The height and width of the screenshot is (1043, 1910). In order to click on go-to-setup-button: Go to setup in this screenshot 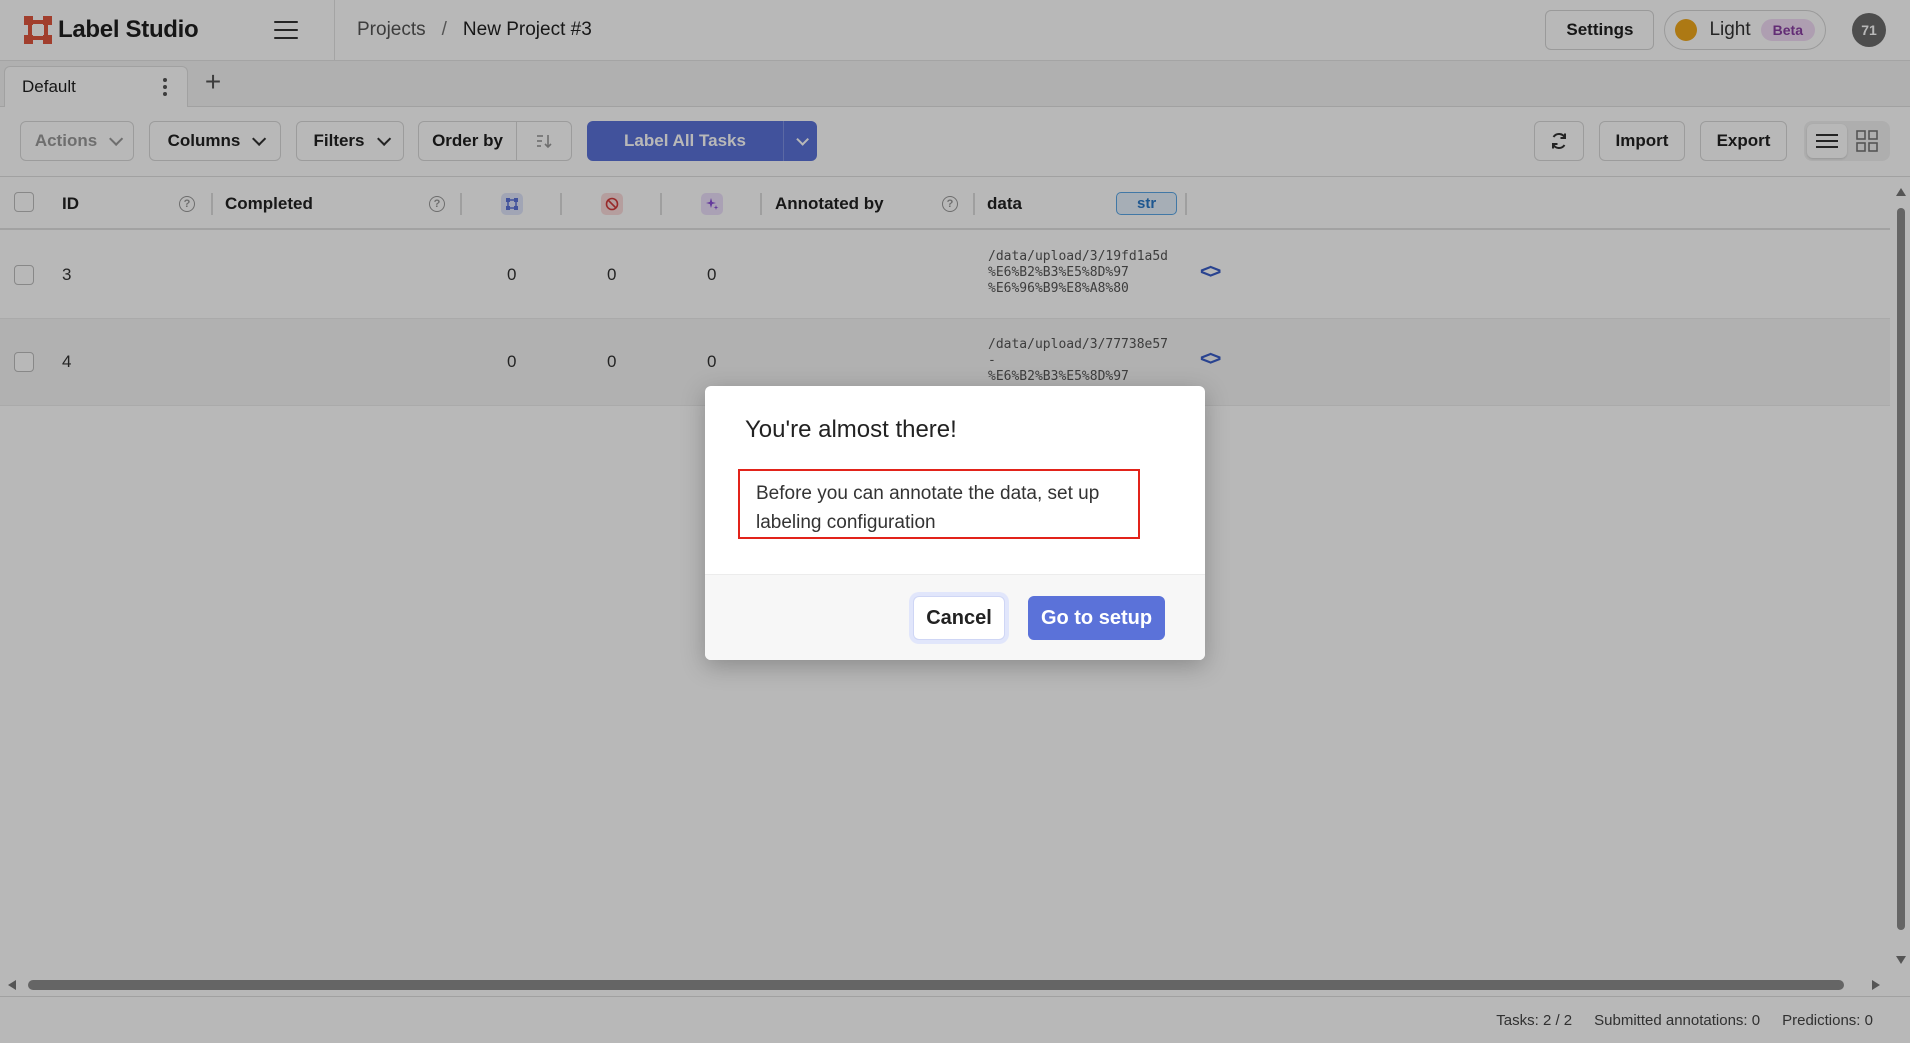, I will do `click(1096, 618)`.